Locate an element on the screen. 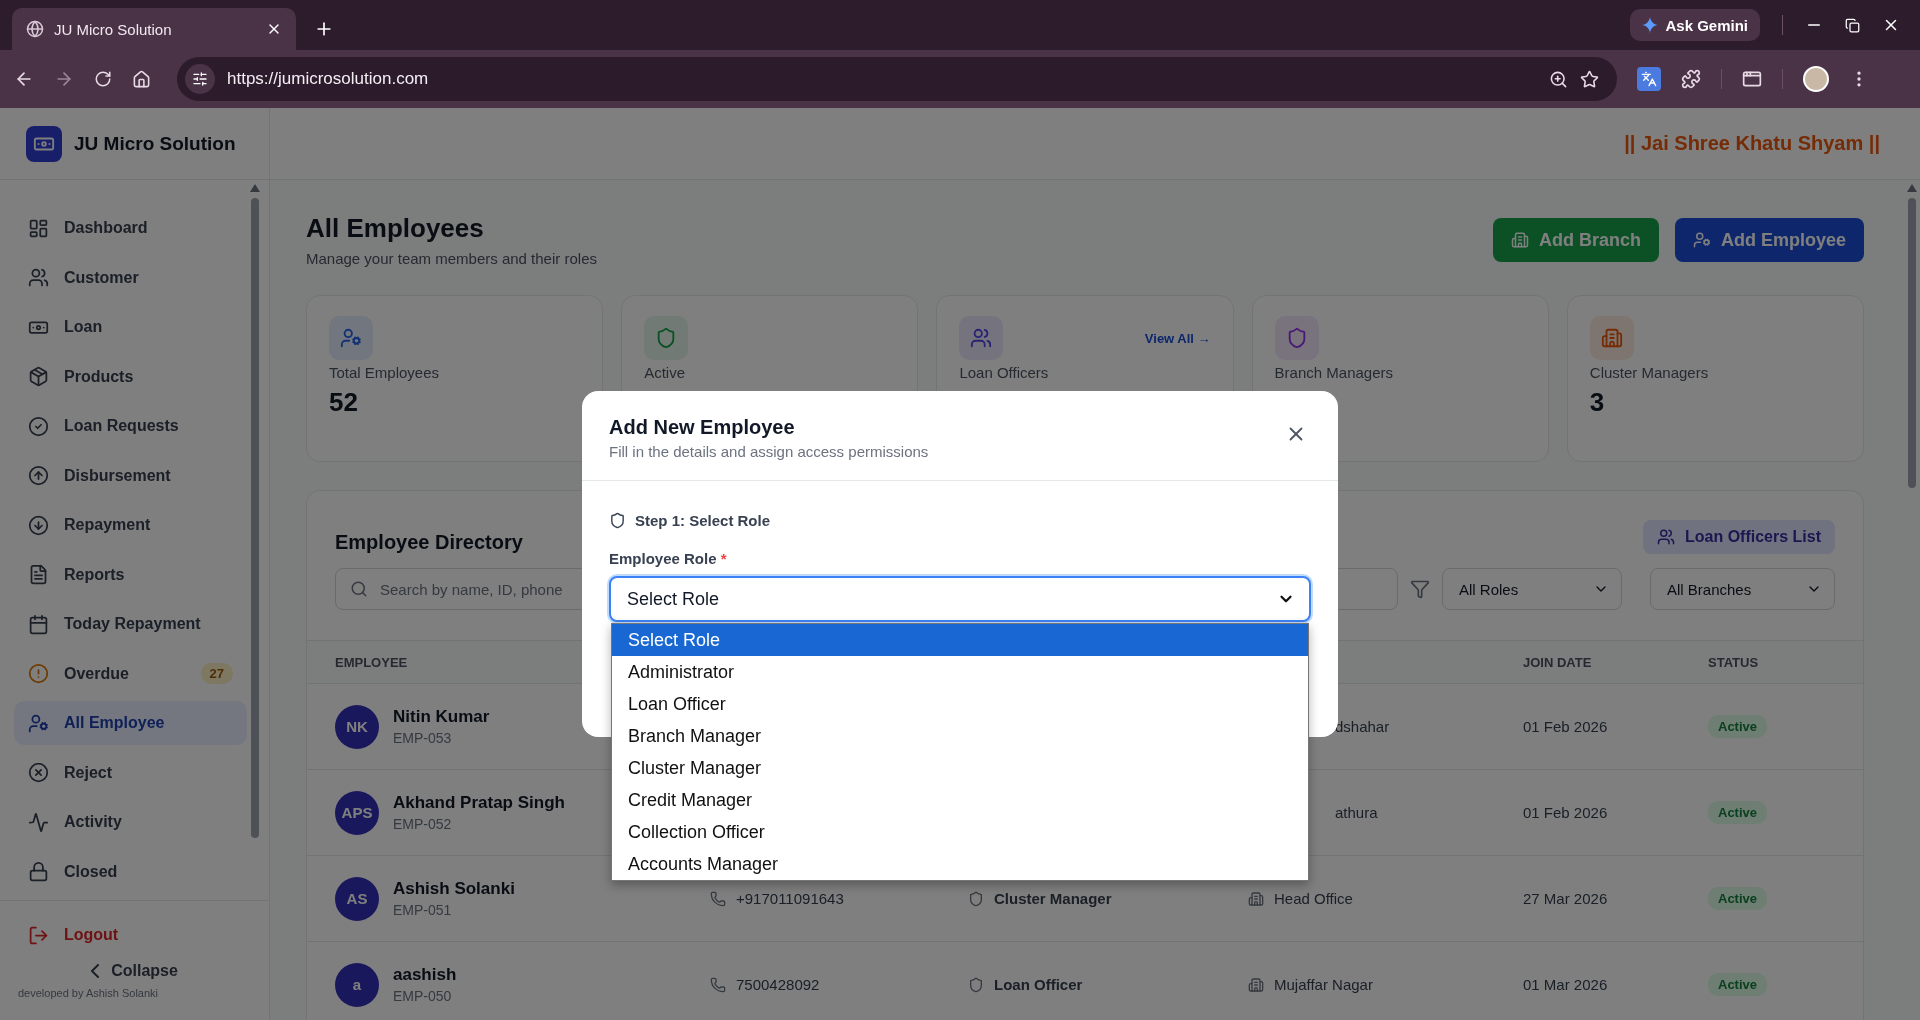 The image size is (1920, 1020). view-all-link: View All → is located at coordinates (1177, 338).